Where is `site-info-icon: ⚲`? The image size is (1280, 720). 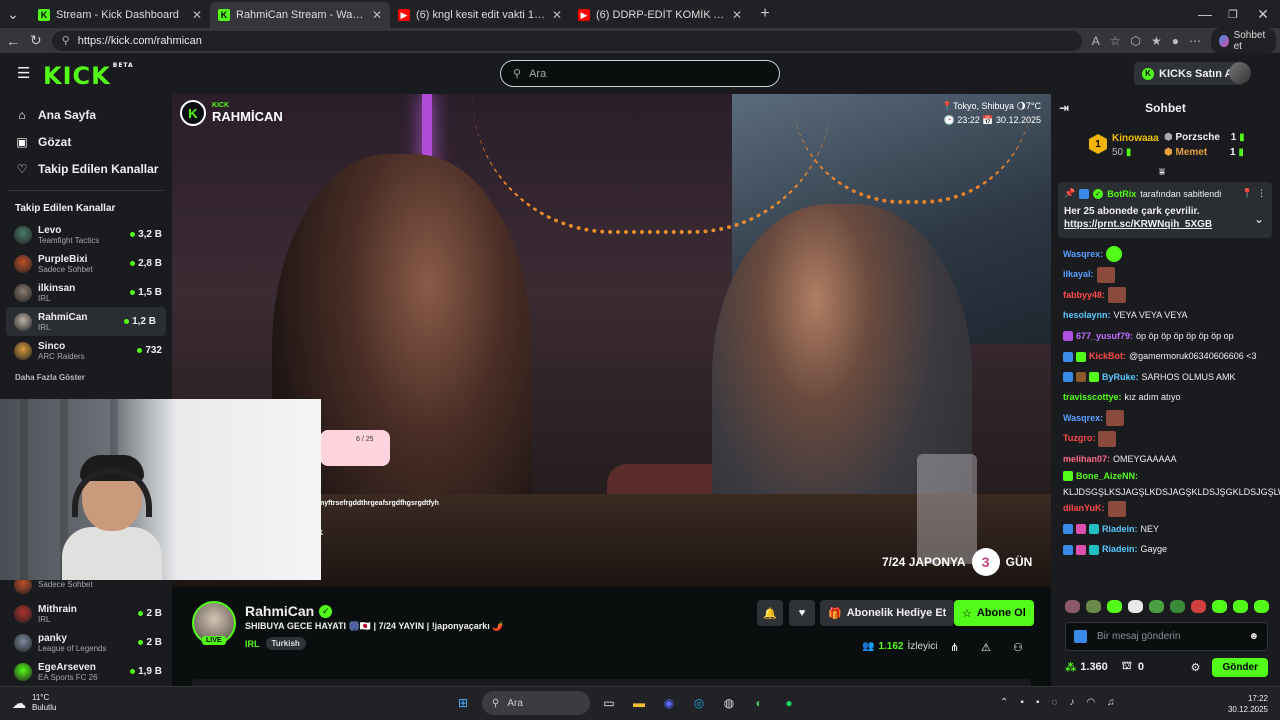
site-info-icon: ⚲ is located at coordinates (66, 40).